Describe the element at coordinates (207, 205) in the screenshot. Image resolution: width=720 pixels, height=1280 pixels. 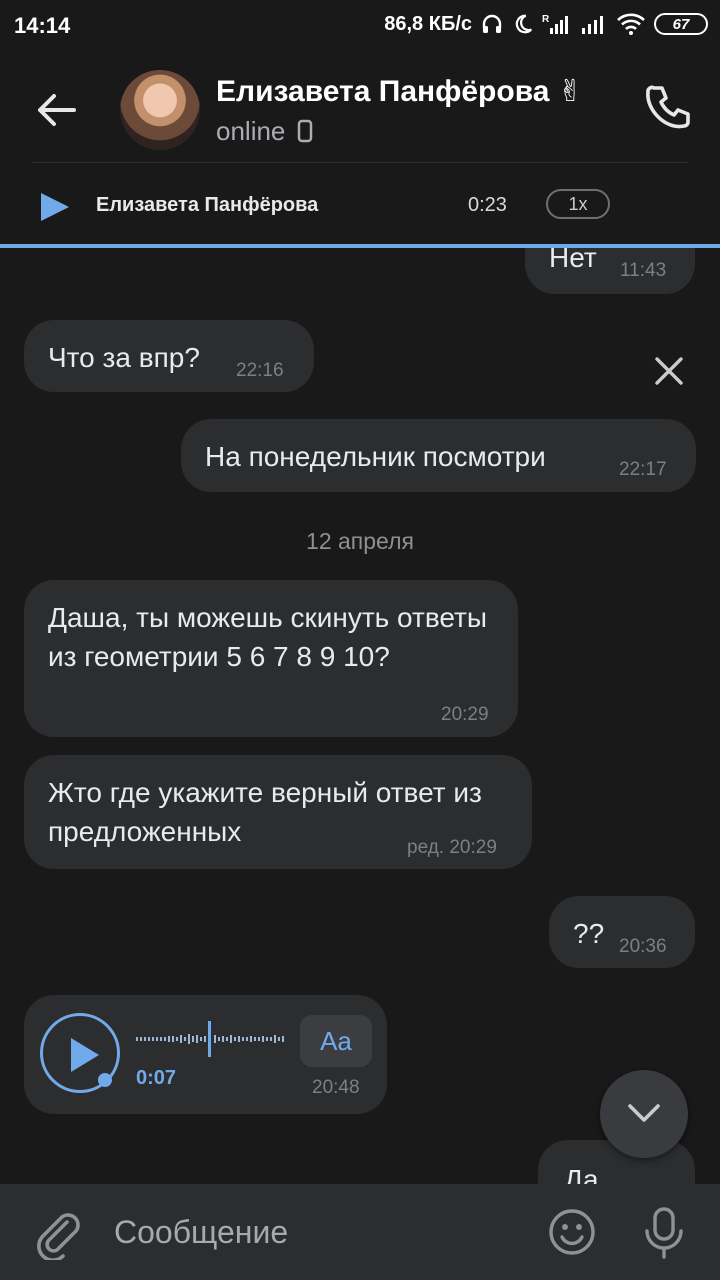
I see `player-title: Елизавета Панфёрова` at that location.